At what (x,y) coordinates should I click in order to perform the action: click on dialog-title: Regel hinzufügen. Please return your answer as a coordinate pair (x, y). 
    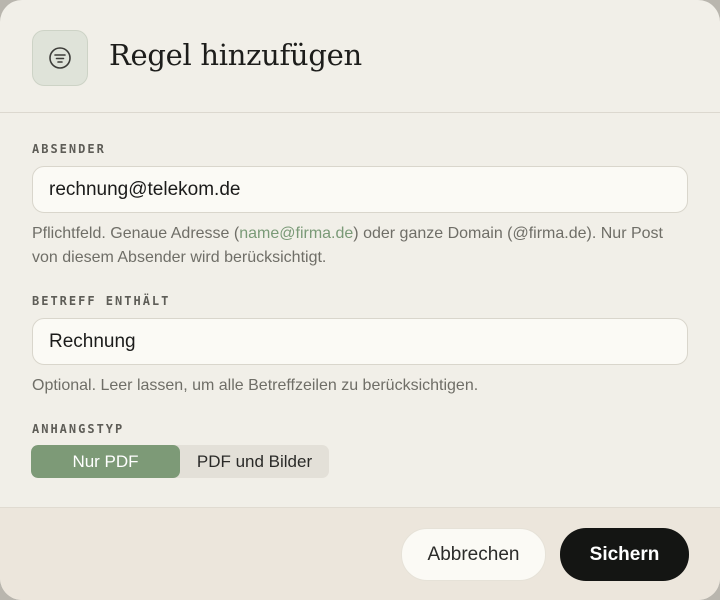
    Looking at the image, I should click on (235, 55).